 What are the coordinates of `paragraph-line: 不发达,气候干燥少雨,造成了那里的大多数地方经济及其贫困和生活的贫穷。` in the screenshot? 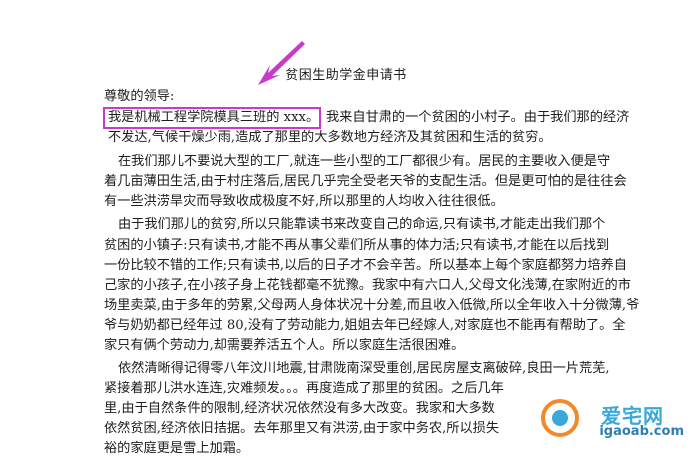 It's located at (330, 137).